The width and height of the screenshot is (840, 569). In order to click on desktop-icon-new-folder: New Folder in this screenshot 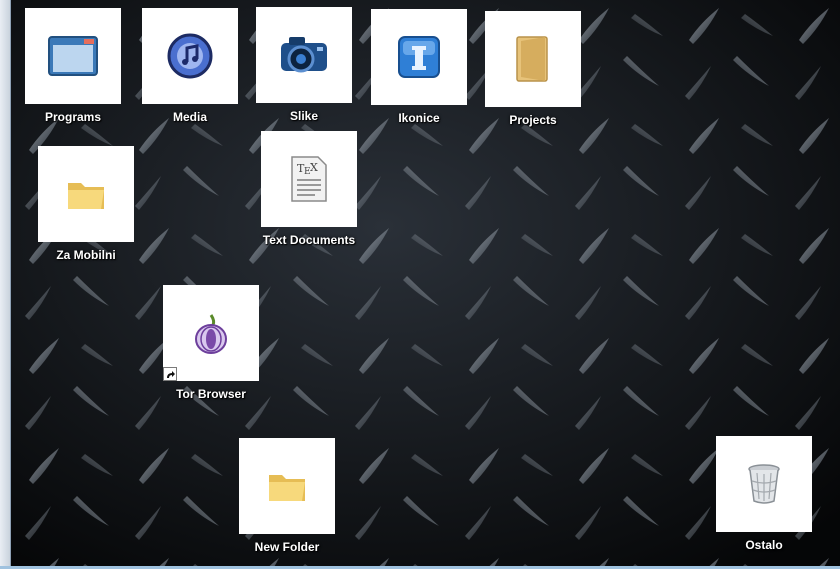, I will do `click(287, 496)`.